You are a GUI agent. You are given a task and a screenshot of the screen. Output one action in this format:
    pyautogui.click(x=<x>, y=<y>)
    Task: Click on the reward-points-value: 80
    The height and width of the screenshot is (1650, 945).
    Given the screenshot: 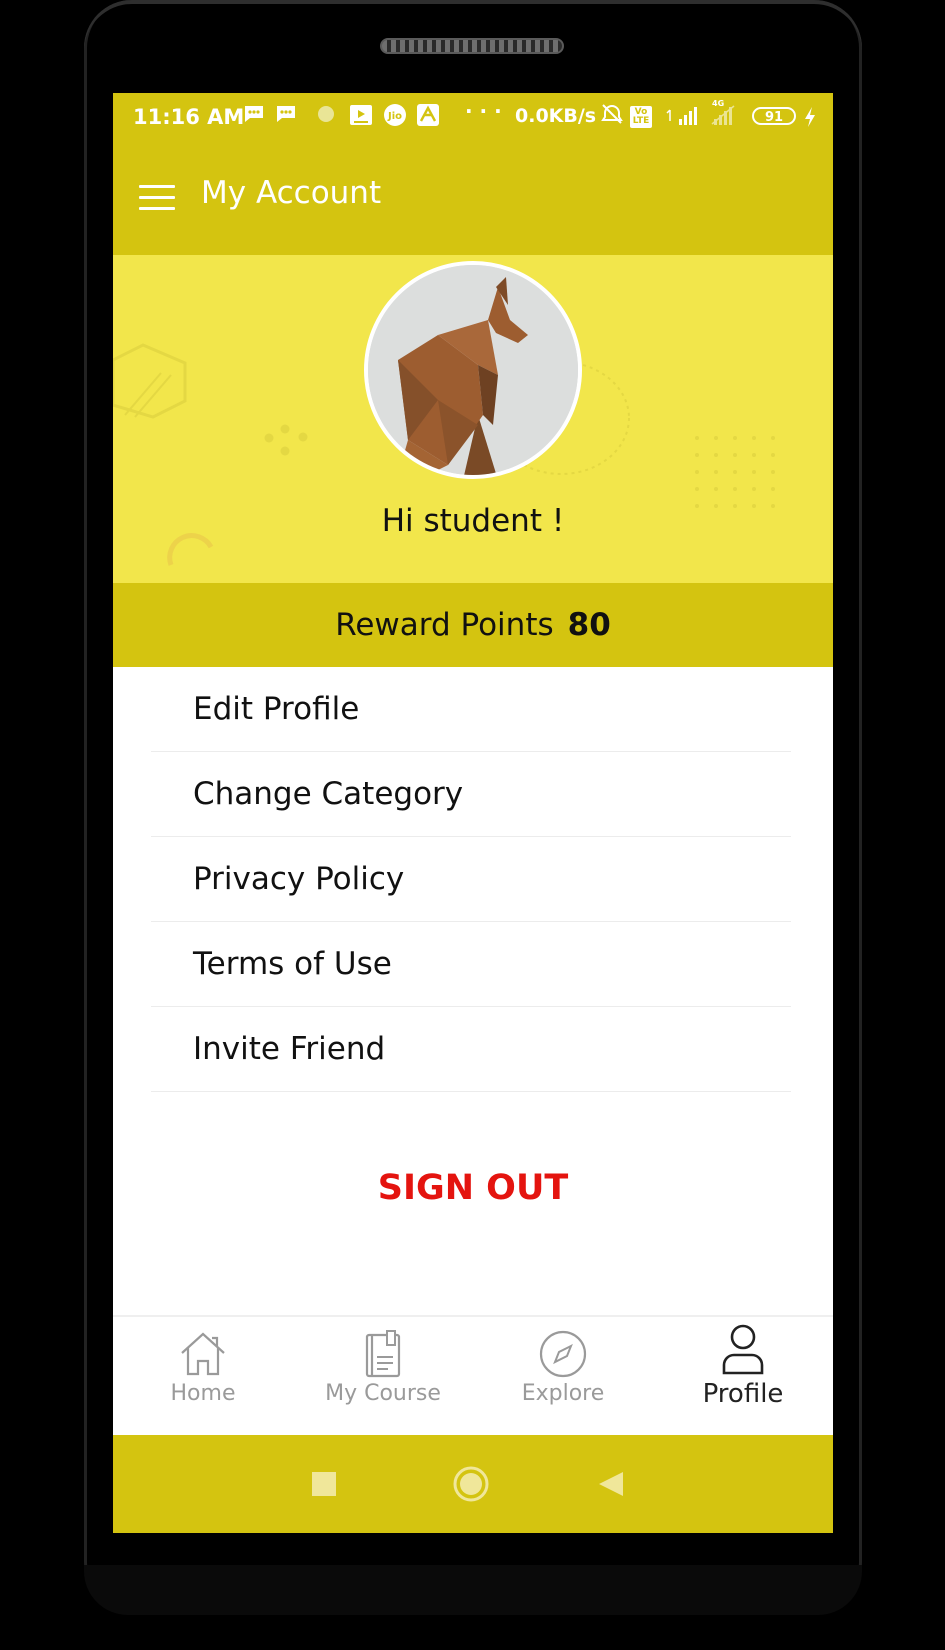 What is the action you would take?
    pyautogui.click(x=589, y=625)
    